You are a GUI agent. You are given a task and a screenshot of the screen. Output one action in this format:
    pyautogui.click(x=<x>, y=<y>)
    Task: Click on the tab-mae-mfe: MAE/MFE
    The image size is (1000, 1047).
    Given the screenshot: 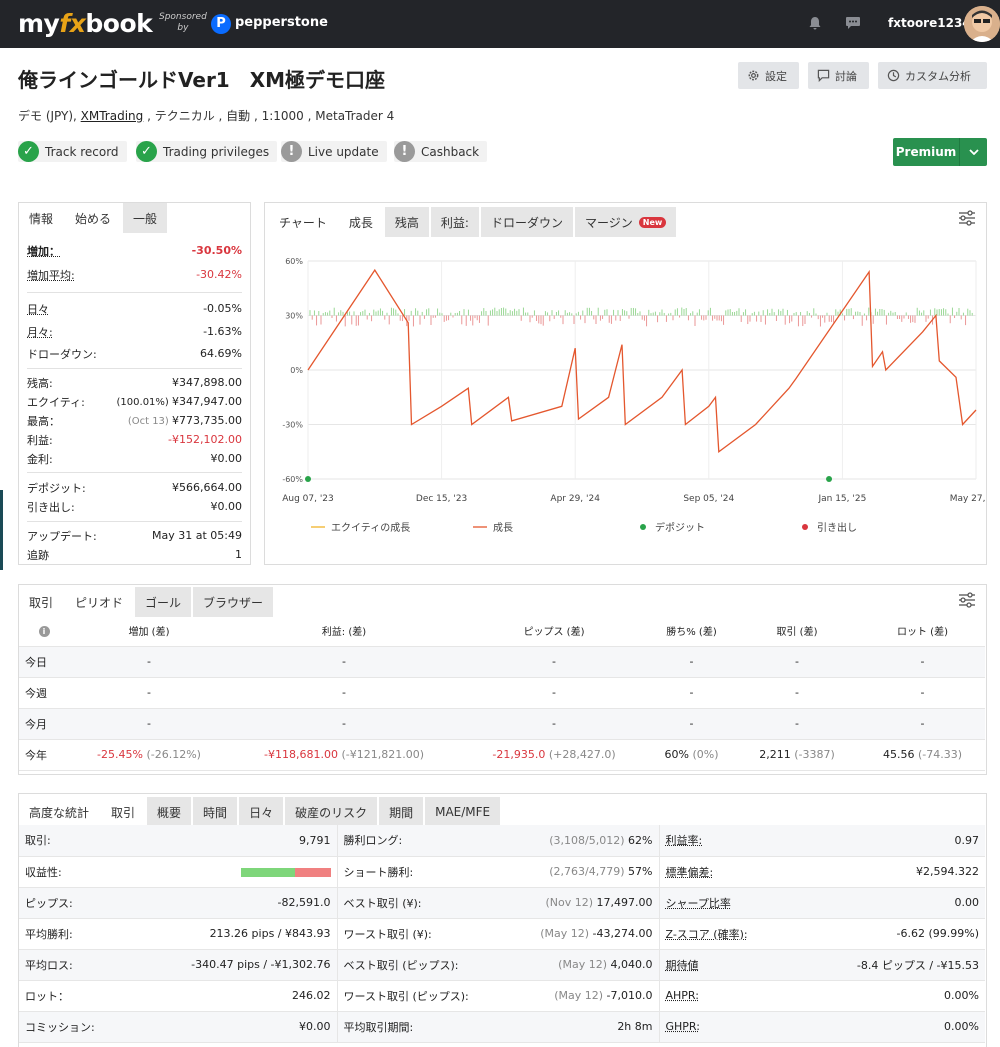 What is the action you would take?
    pyautogui.click(x=463, y=812)
    